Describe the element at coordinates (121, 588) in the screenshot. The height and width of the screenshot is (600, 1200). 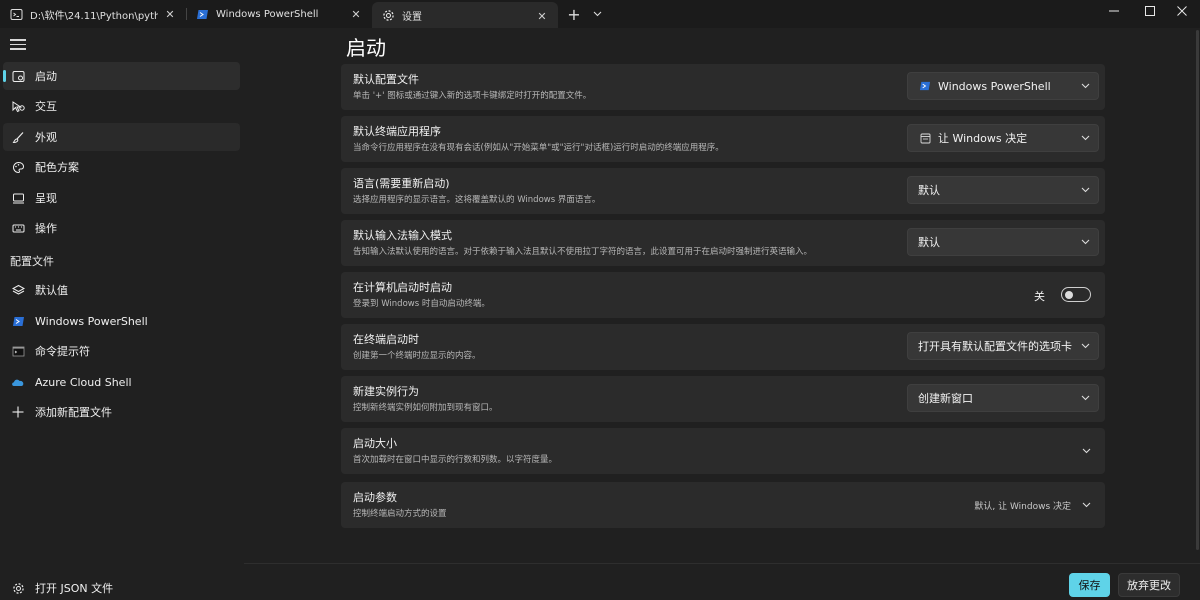
I see `open-json-file-button: 打开 JSON 文件` at that location.